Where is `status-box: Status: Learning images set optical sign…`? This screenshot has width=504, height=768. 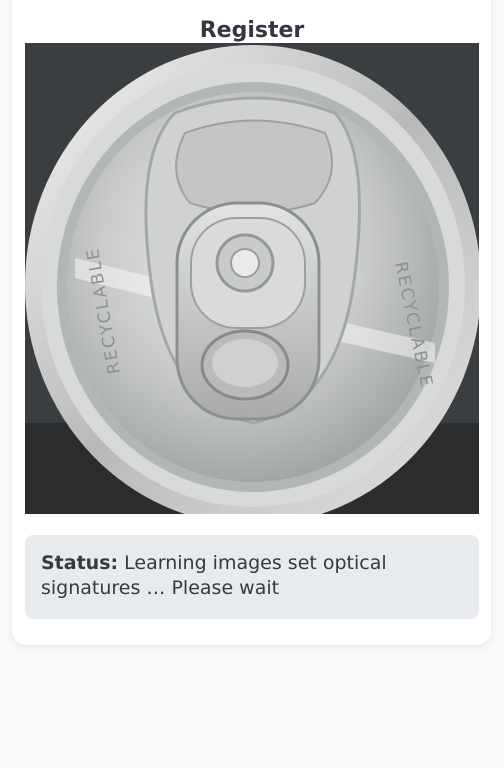 status-box: Status: Learning images set optical sign… is located at coordinates (252, 577).